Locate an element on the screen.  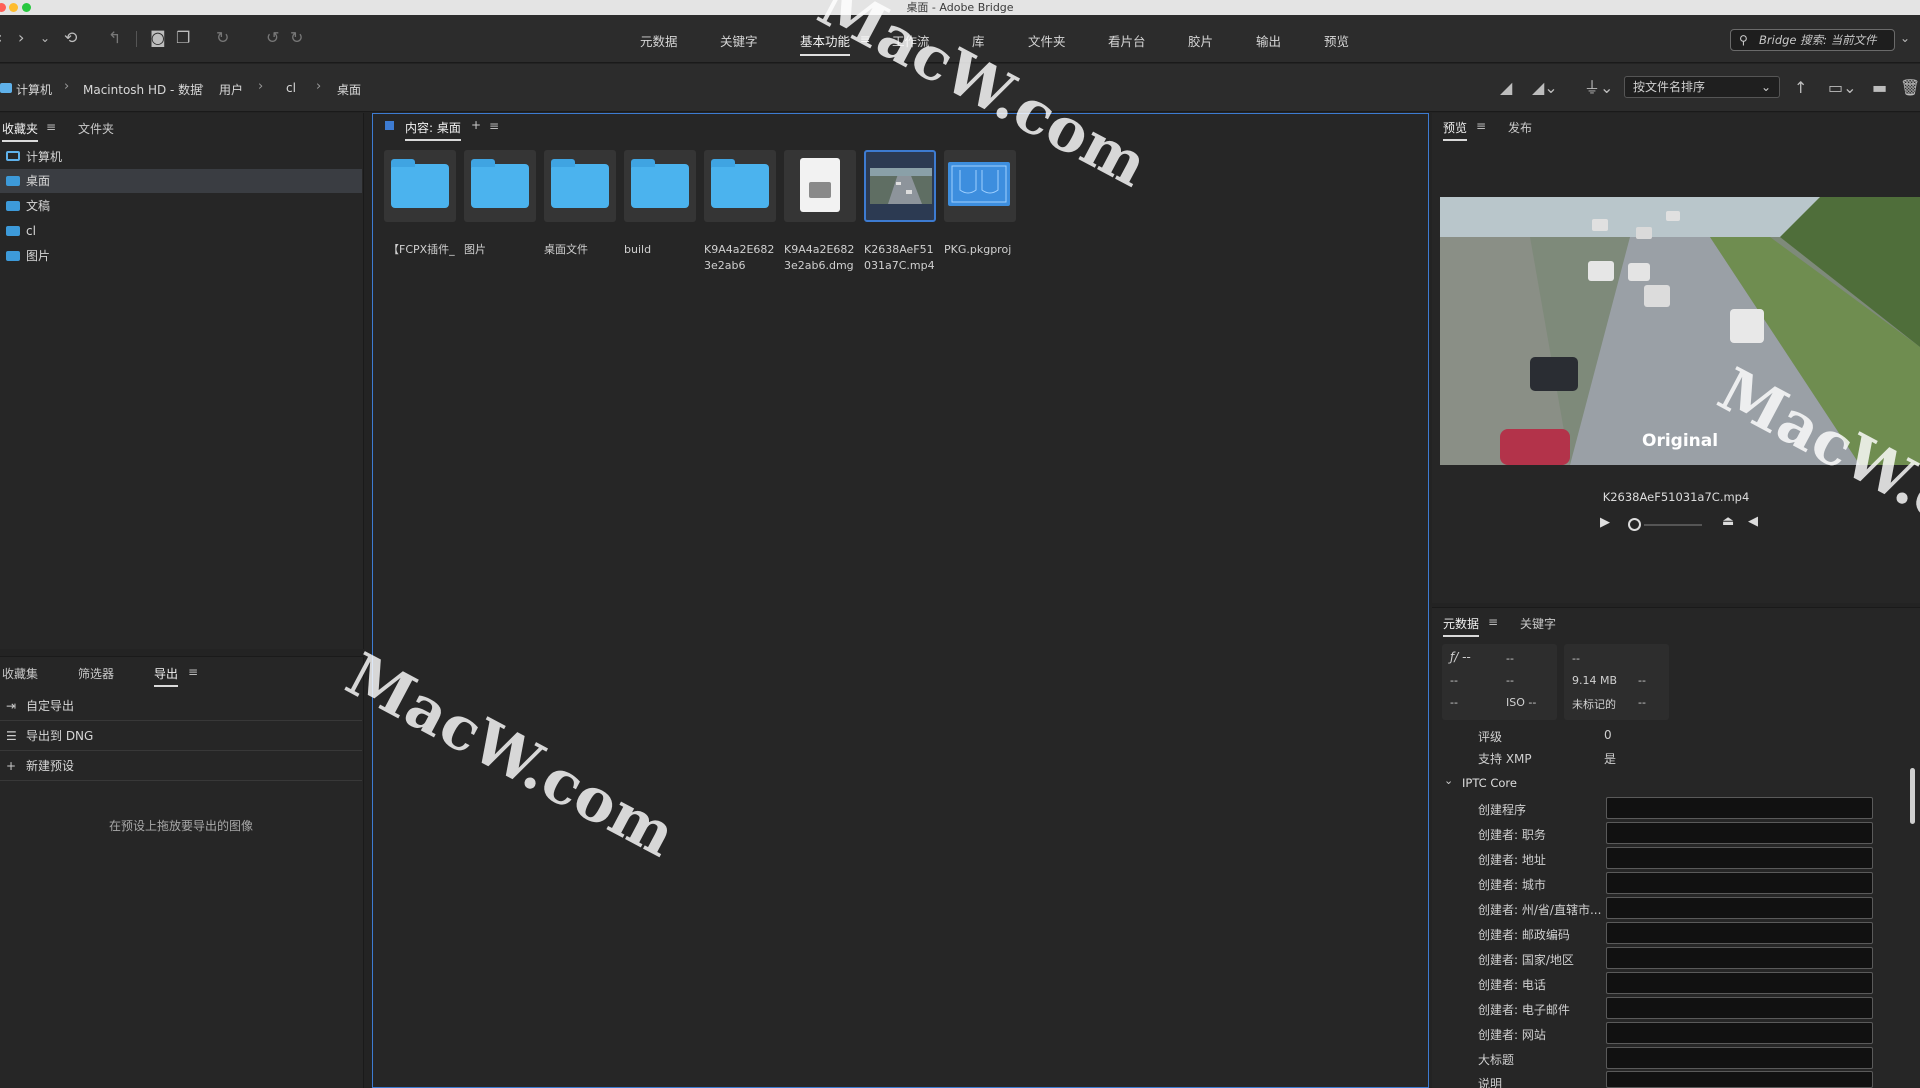
recent-history-icon: ⟲ is located at coordinates (70, 38).